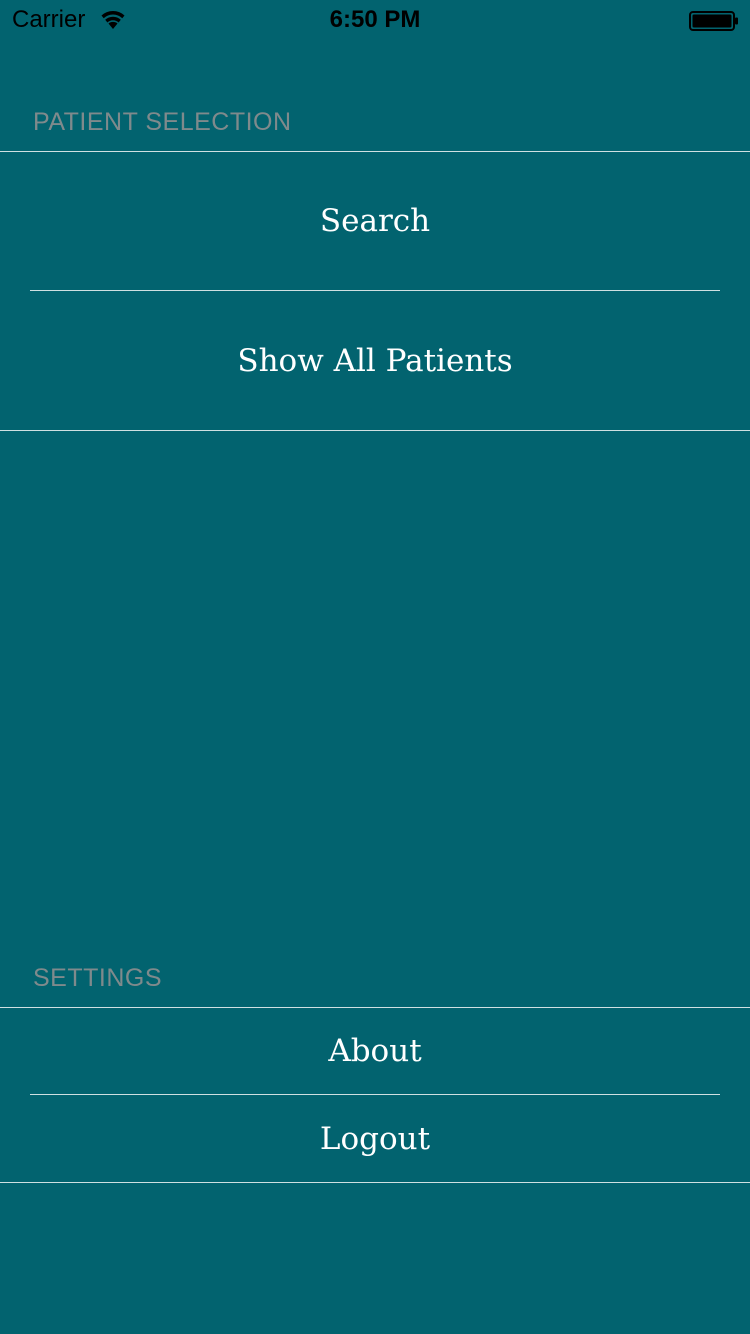 The height and width of the screenshot is (1334, 750). I want to click on search-label: Search, so click(375, 221).